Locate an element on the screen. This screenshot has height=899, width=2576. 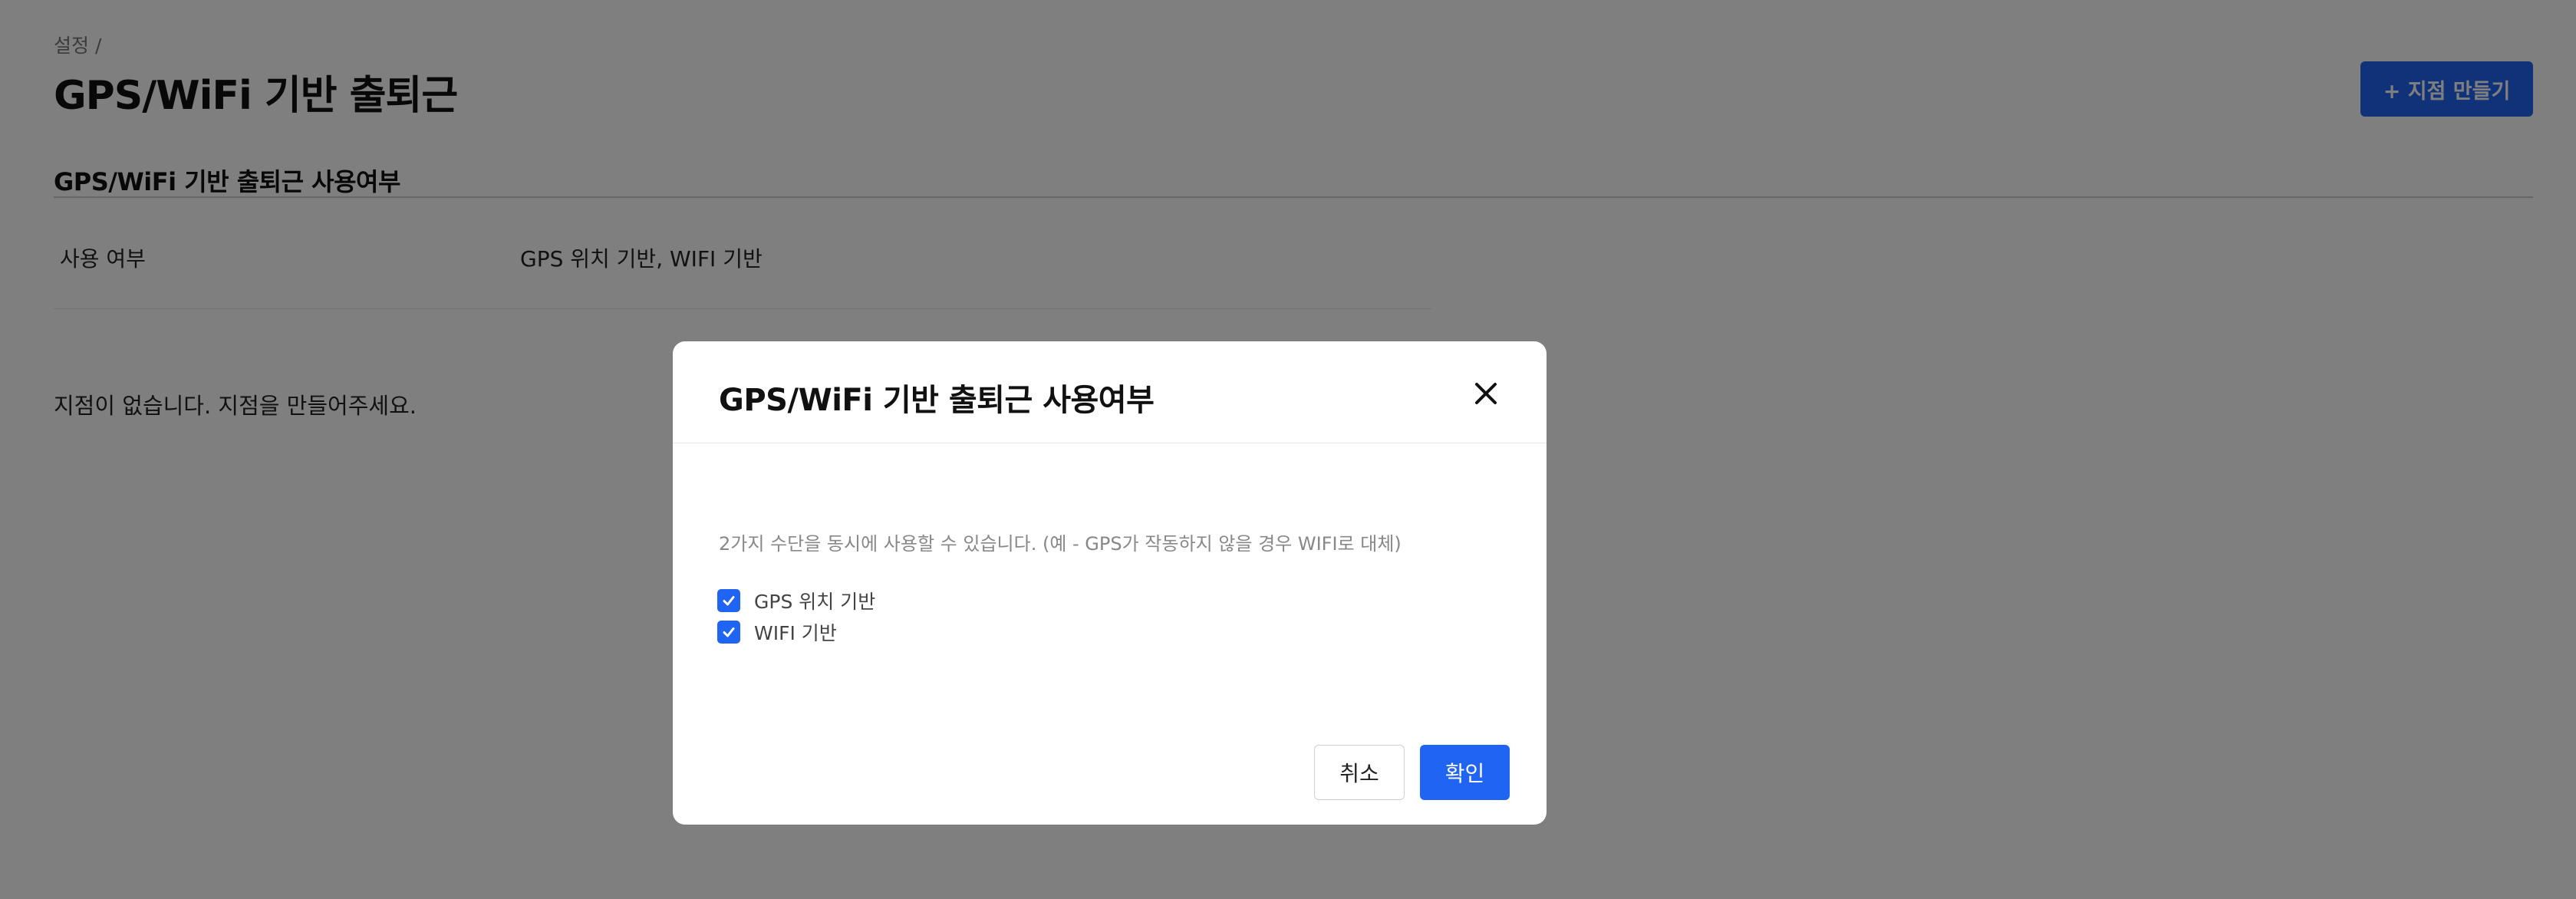
wifi-option: WIFI 기반 is located at coordinates (777, 632).